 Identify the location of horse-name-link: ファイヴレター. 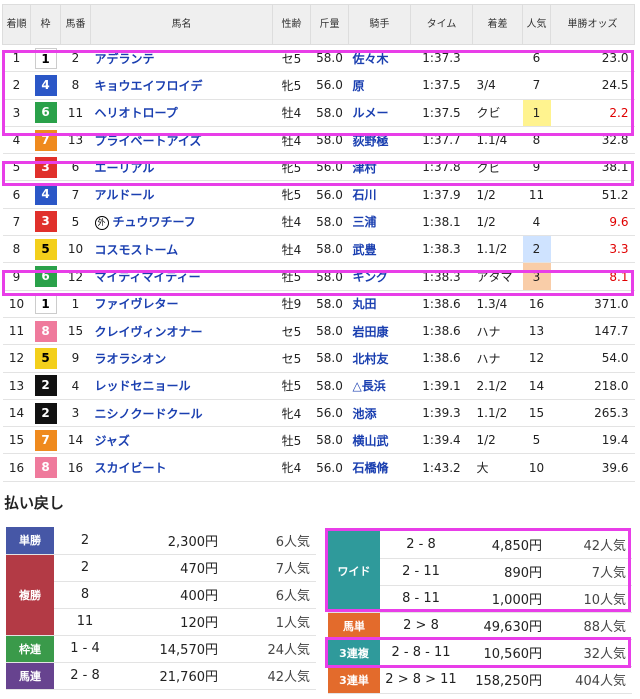
(137, 304).